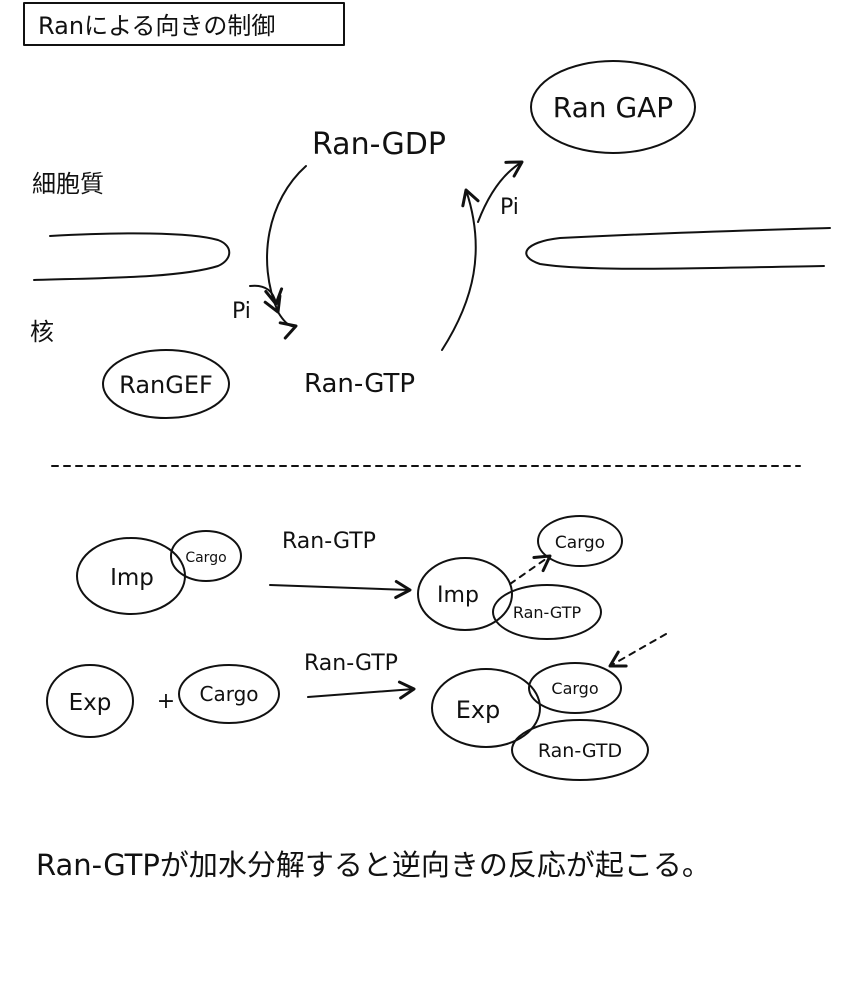 The image size is (843, 1000). What do you see at coordinates (287, 325) in the screenshot?
I see `pi-release-hook` at bounding box center [287, 325].